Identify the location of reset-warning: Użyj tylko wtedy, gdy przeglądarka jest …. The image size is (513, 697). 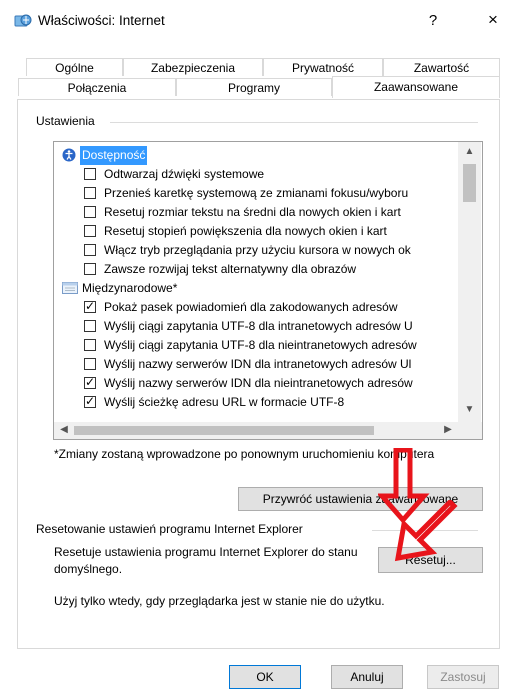
(219, 601).